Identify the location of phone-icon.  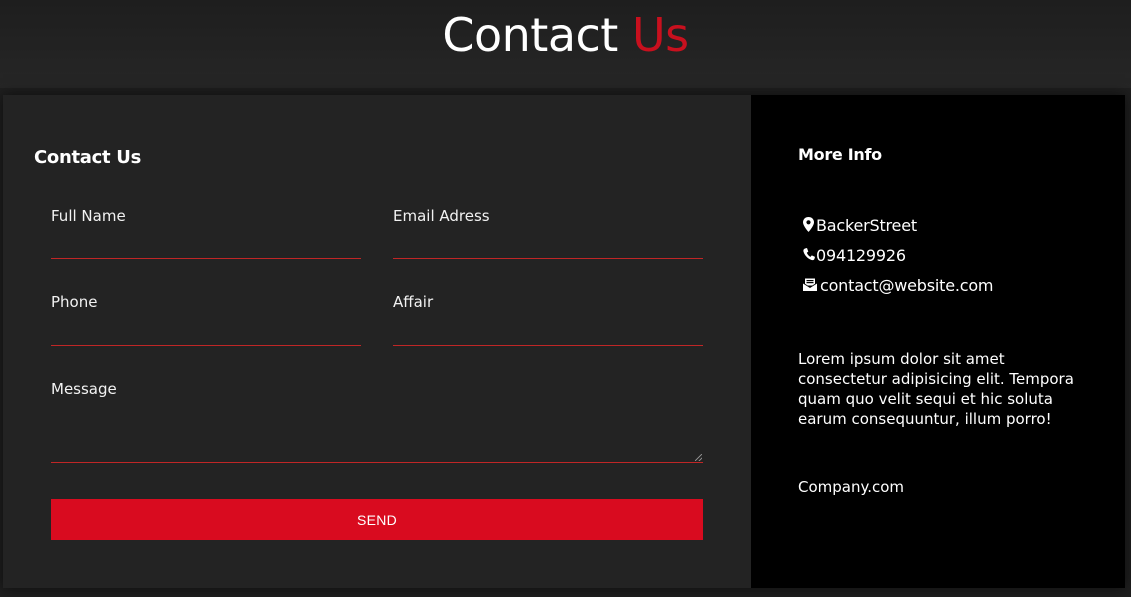
(808, 255).